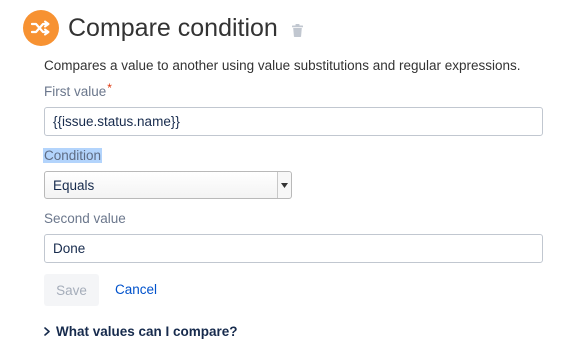  I want to click on condition-select: Equals, so click(168, 185).